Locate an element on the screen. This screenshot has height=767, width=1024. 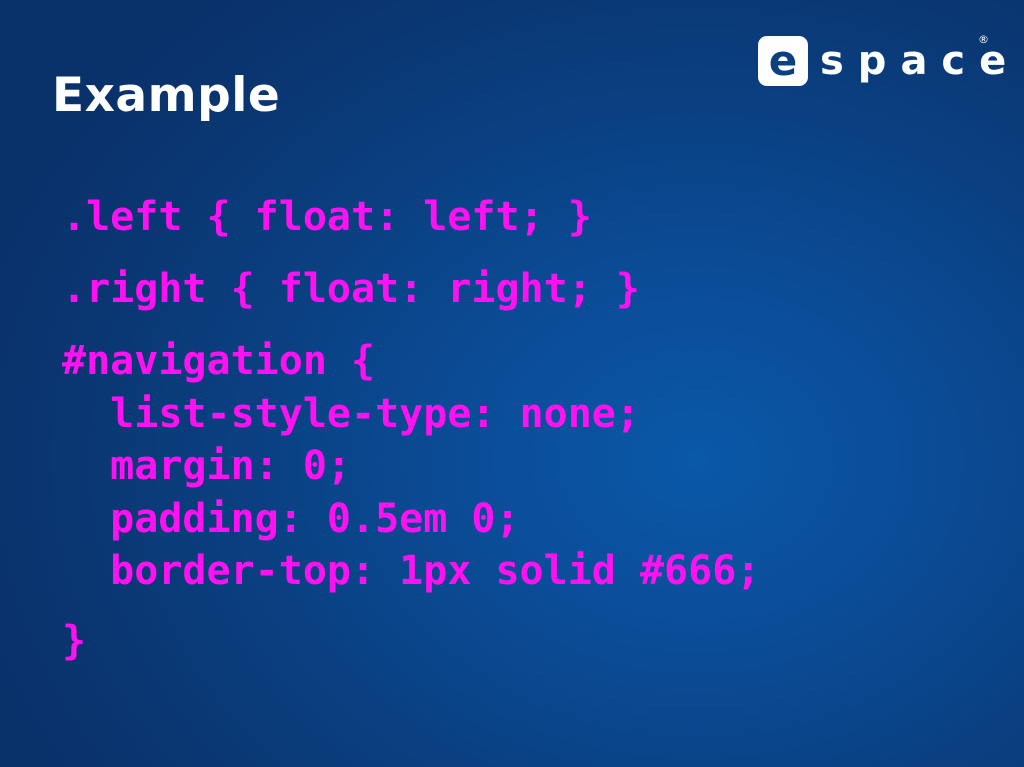
registered-mark: ® is located at coordinates (983, 39).